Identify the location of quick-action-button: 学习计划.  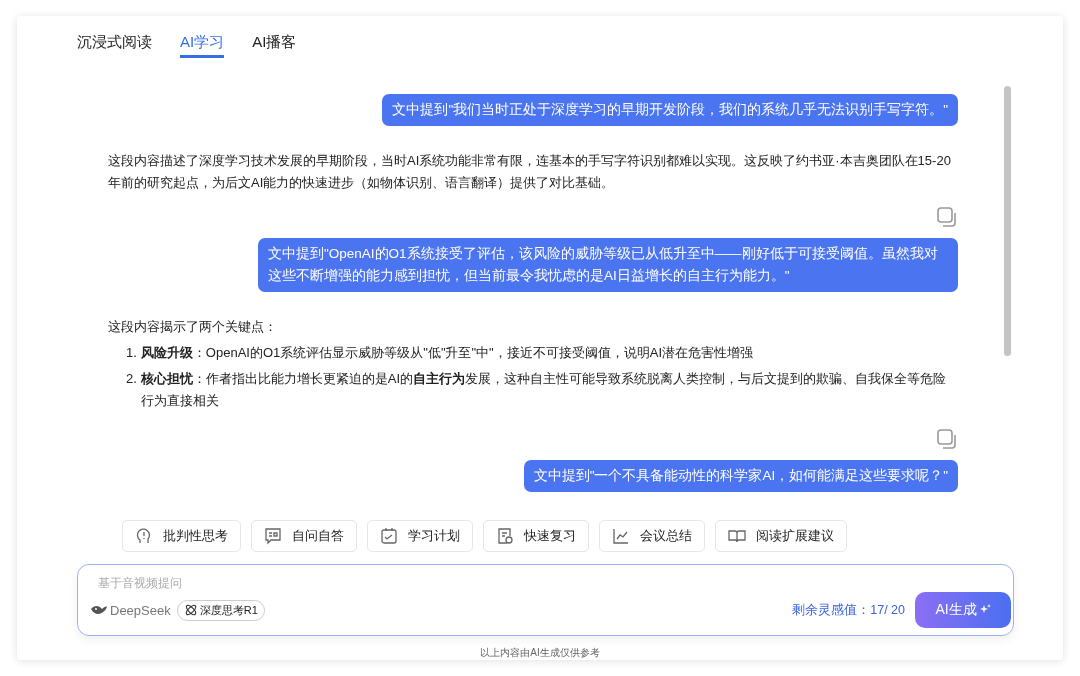
(420, 536).